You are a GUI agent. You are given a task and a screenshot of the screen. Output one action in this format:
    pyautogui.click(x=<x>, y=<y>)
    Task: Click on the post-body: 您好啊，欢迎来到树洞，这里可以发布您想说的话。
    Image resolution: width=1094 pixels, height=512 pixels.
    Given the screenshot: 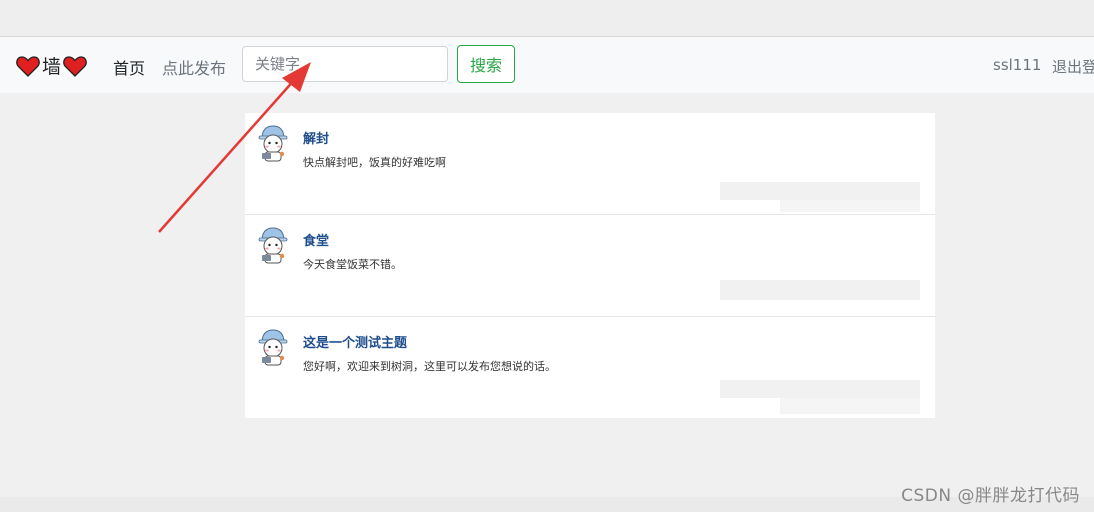 What is the action you would take?
    pyautogui.click(x=429, y=366)
    